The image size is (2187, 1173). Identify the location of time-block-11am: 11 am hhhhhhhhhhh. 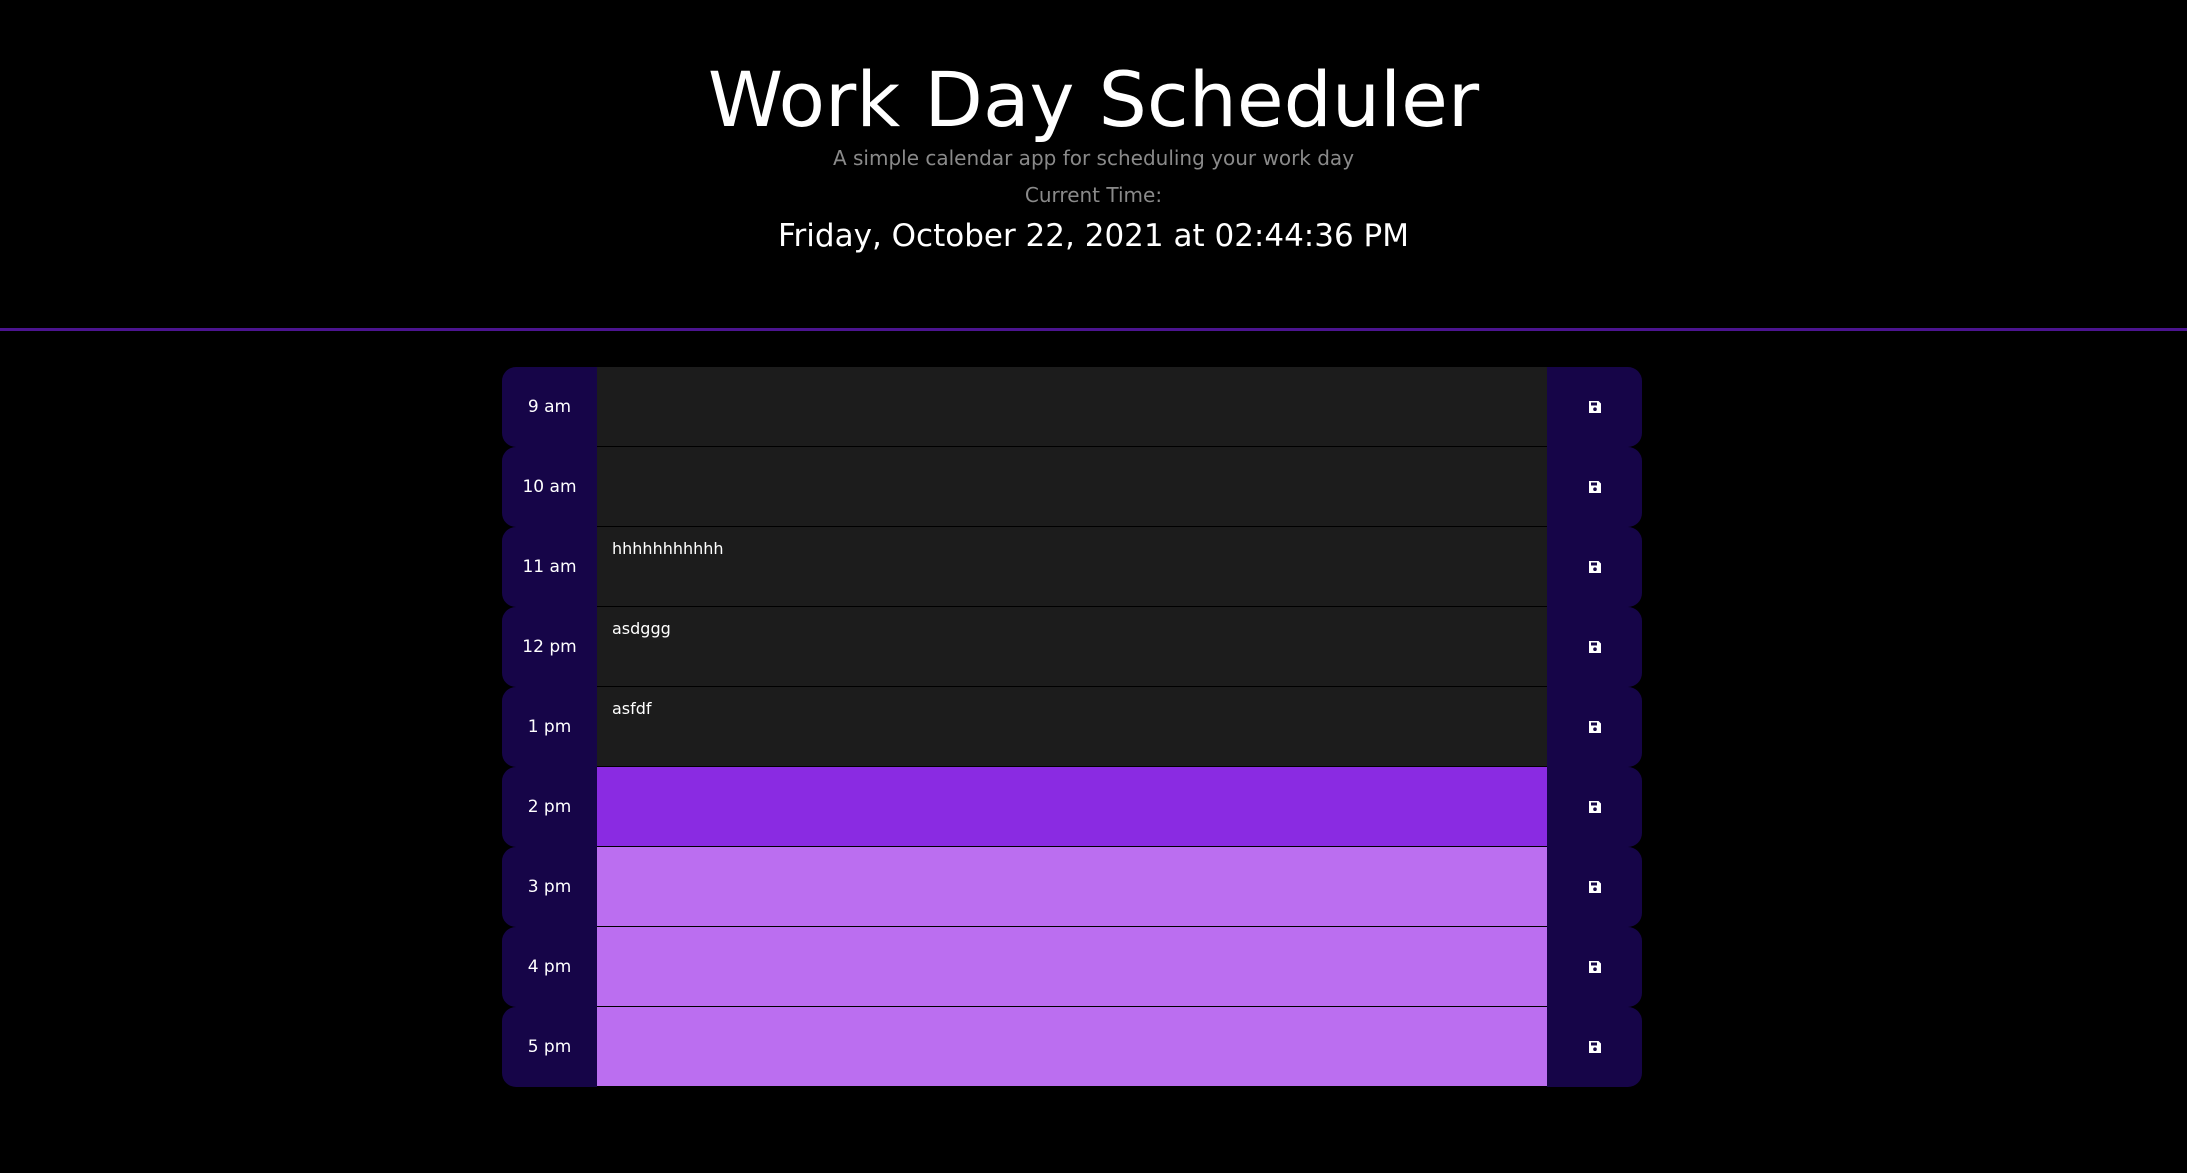
(1072, 567).